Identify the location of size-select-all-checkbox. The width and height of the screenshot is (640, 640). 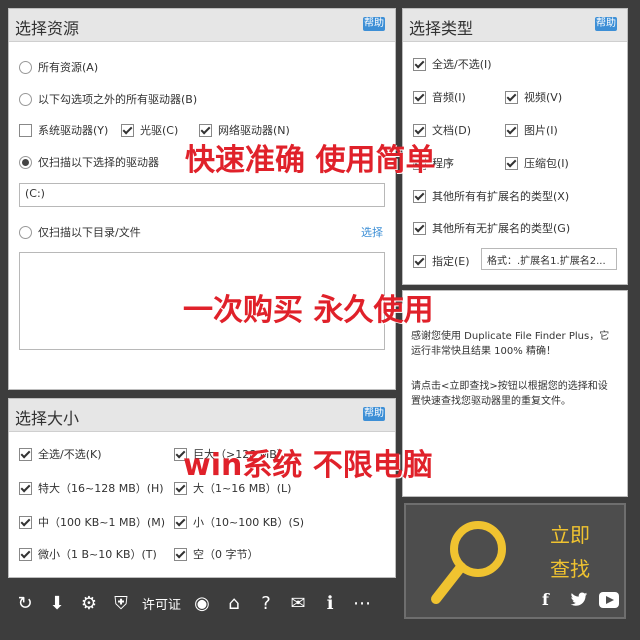
(25, 454).